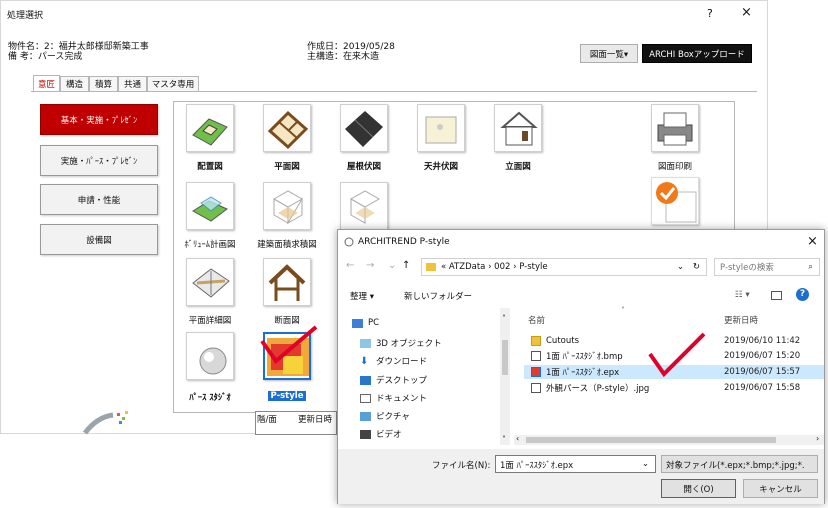 This screenshot has height=508, width=828. Describe the element at coordinates (393, 398) in the screenshot. I see `tree-item-documents: ドキュメント` at that location.